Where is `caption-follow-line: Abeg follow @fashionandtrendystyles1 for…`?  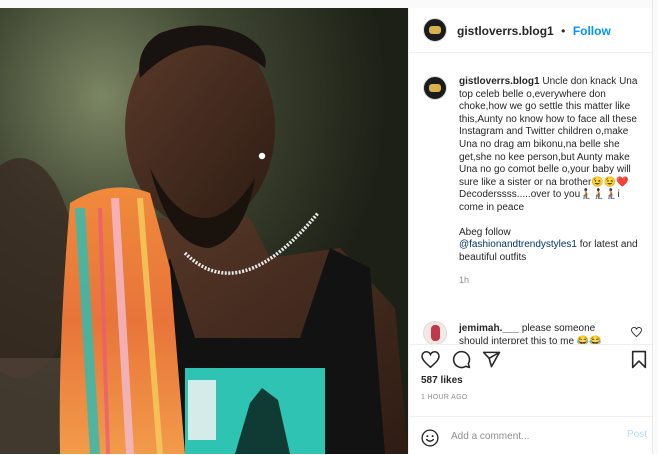
caption-follow-line: Abeg follow @fashionandtrendystyles1 for… is located at coordinates (552, 246).